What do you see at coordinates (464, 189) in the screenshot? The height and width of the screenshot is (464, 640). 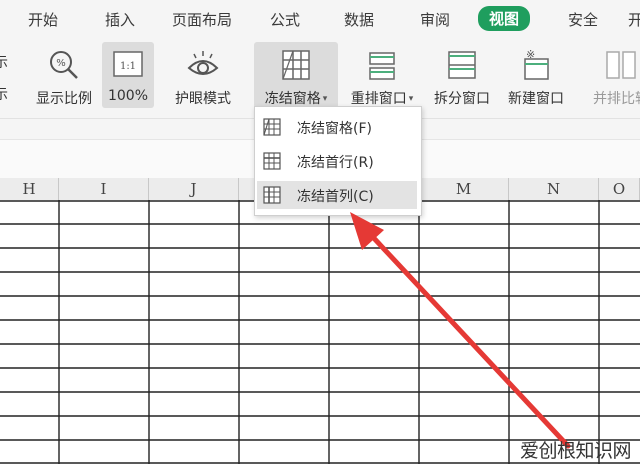 I see `column-header-m: M` at bounding box center [464, 189].